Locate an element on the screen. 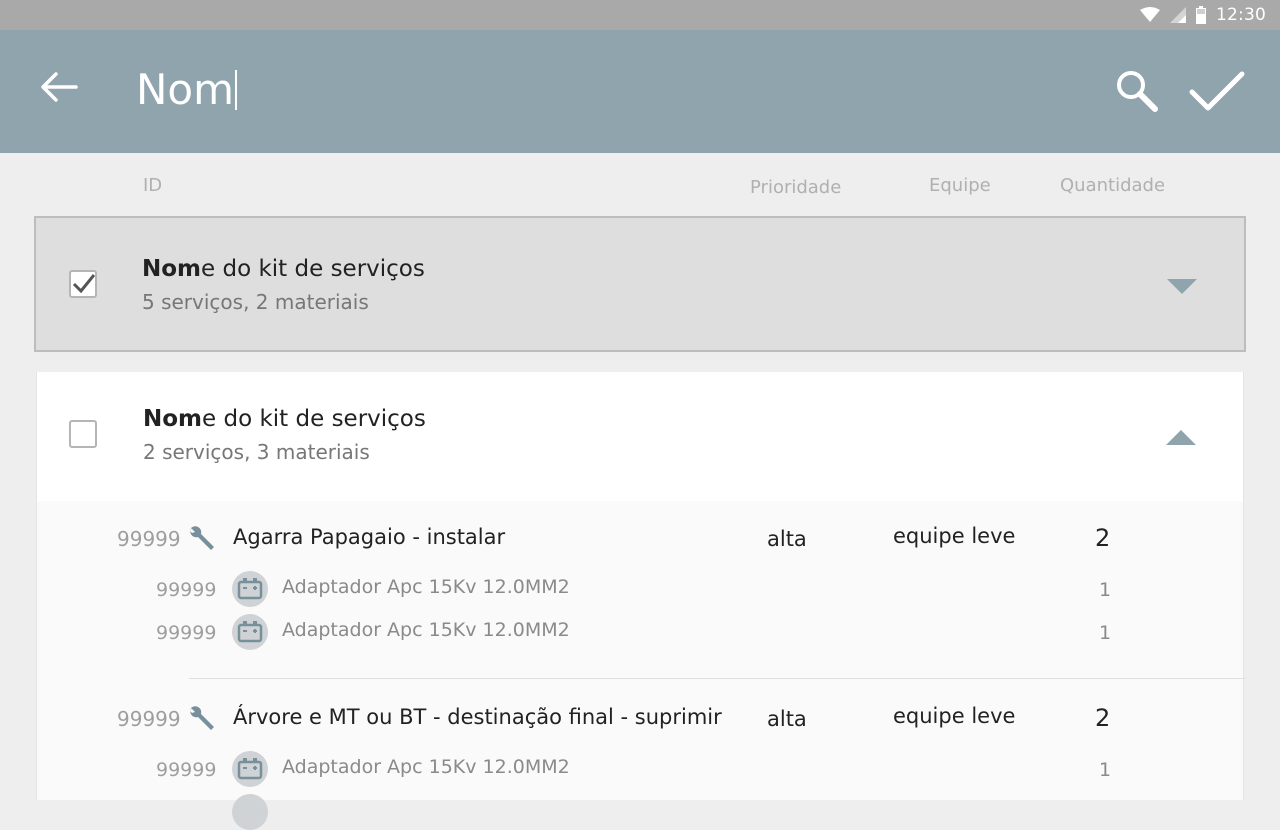  check-icon is located at coordinates (1217, 91).